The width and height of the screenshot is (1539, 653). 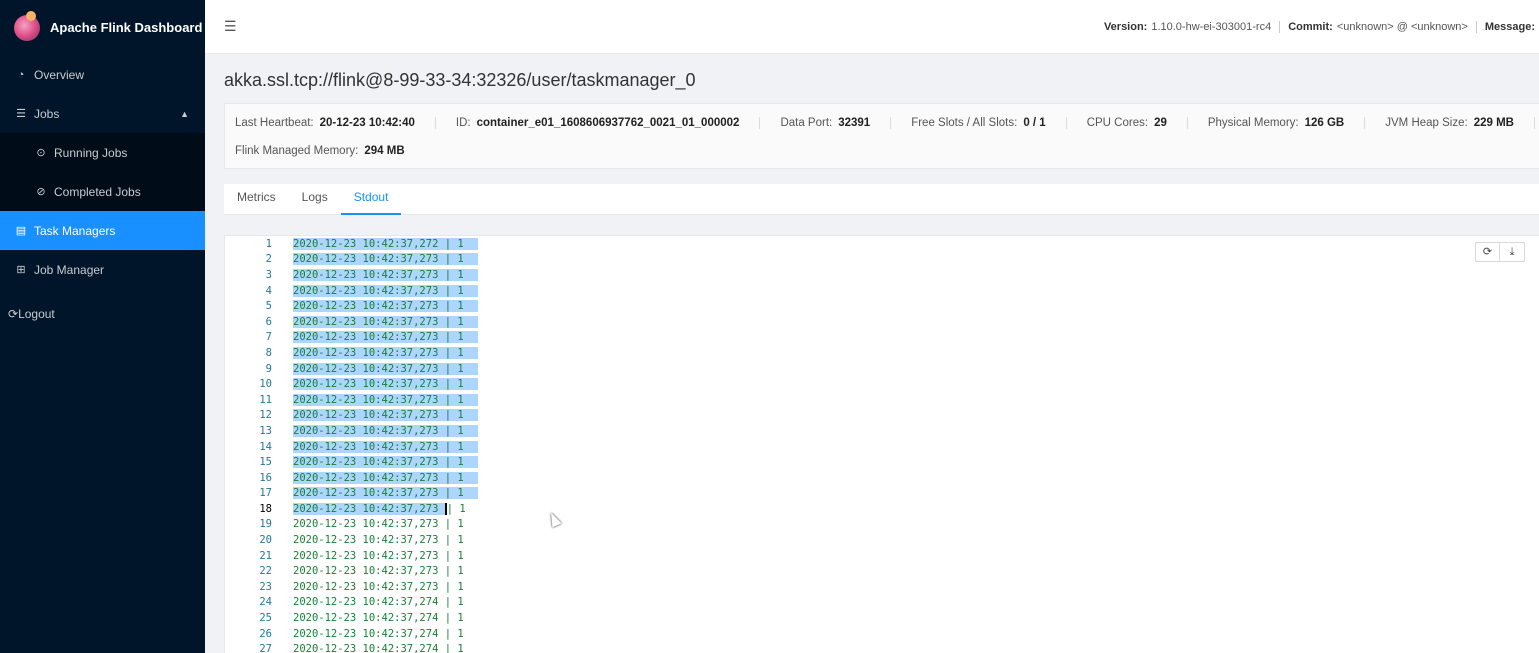 What do you see at coordinates (1487, 252) in the screenshot?
I see `reload-icon: ⟳` at bounding box center [1487, 252].